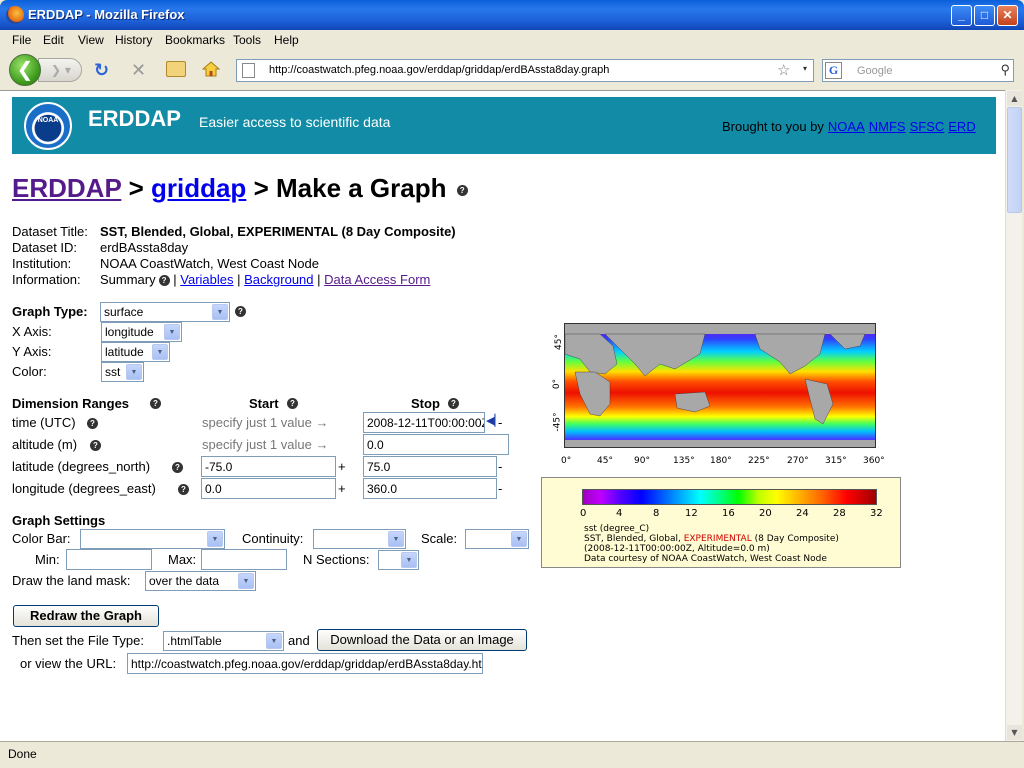 This screenshot has width=1024, height=768. Describe the element at coordinates (1007, 15) in the screenshot. I see `close-button: ✕` at that location.